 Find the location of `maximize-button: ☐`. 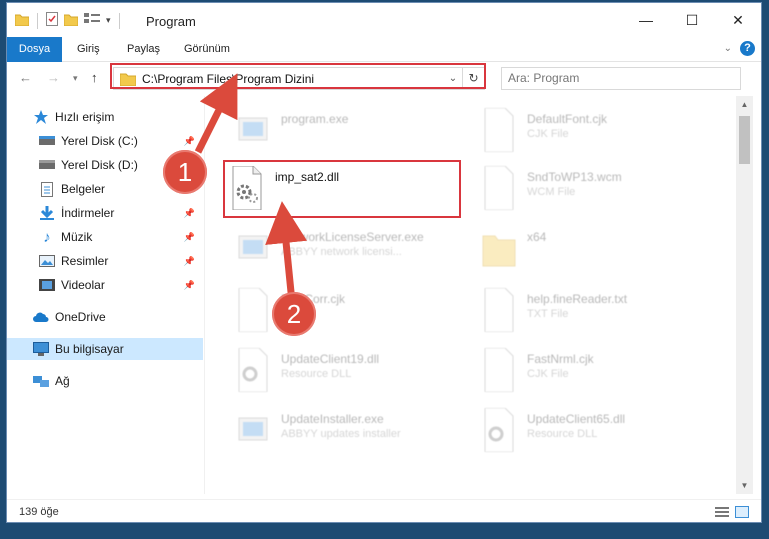

maximize-button: ☐ is located at coordinates (692, 20).